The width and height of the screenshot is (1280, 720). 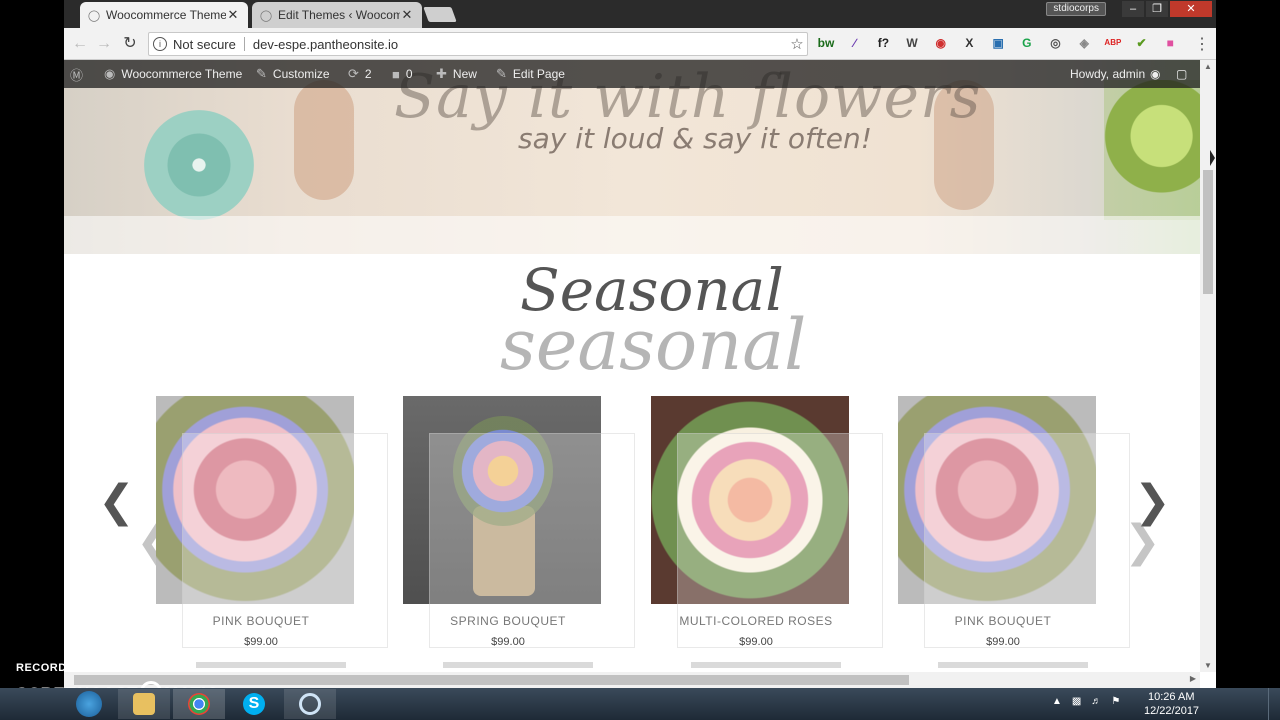 What do you see at coordinates (941, 43) in the screenshot?
I see `extension-icon: ◉` at bounding box center [941, 43].